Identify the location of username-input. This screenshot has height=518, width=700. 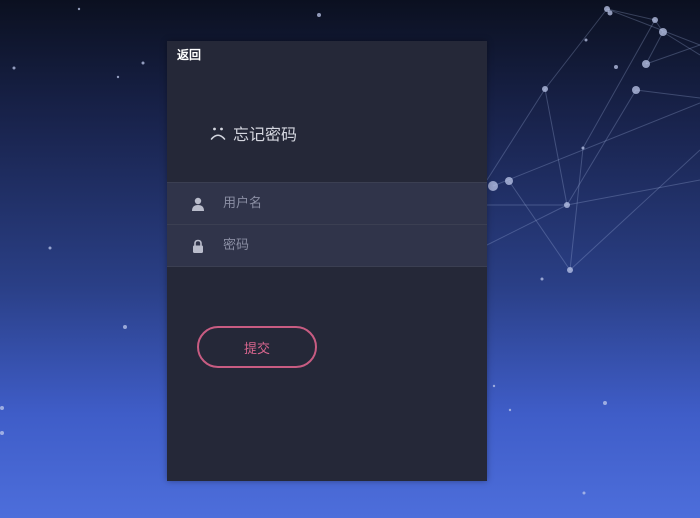
(355, 203).